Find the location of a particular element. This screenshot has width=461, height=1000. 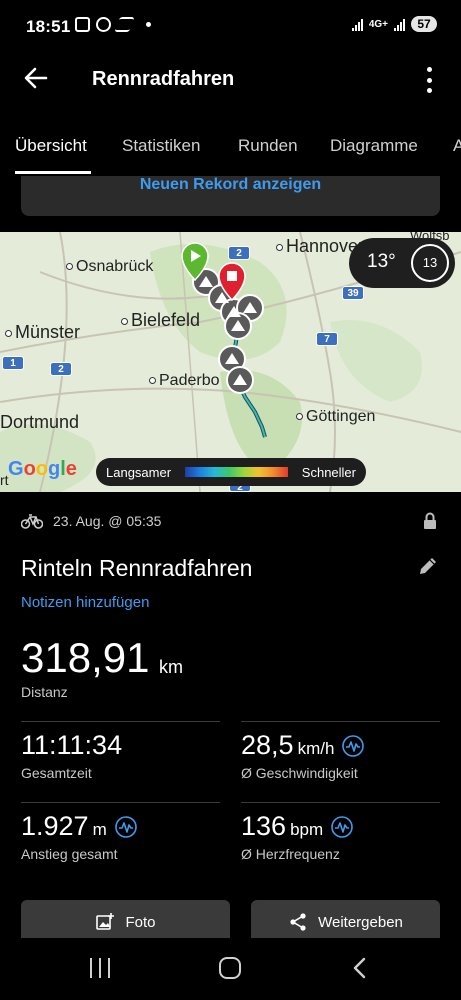

stat-total-time: 11:11:34 Gesamtzeit is located at coordinates (71, 755).